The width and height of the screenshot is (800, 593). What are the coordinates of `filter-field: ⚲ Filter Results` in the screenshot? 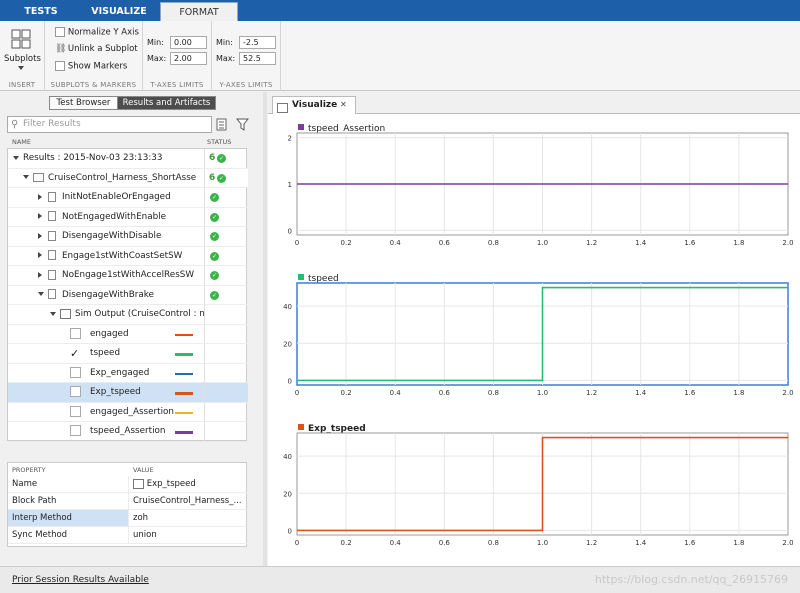 It's located at (109, 124).